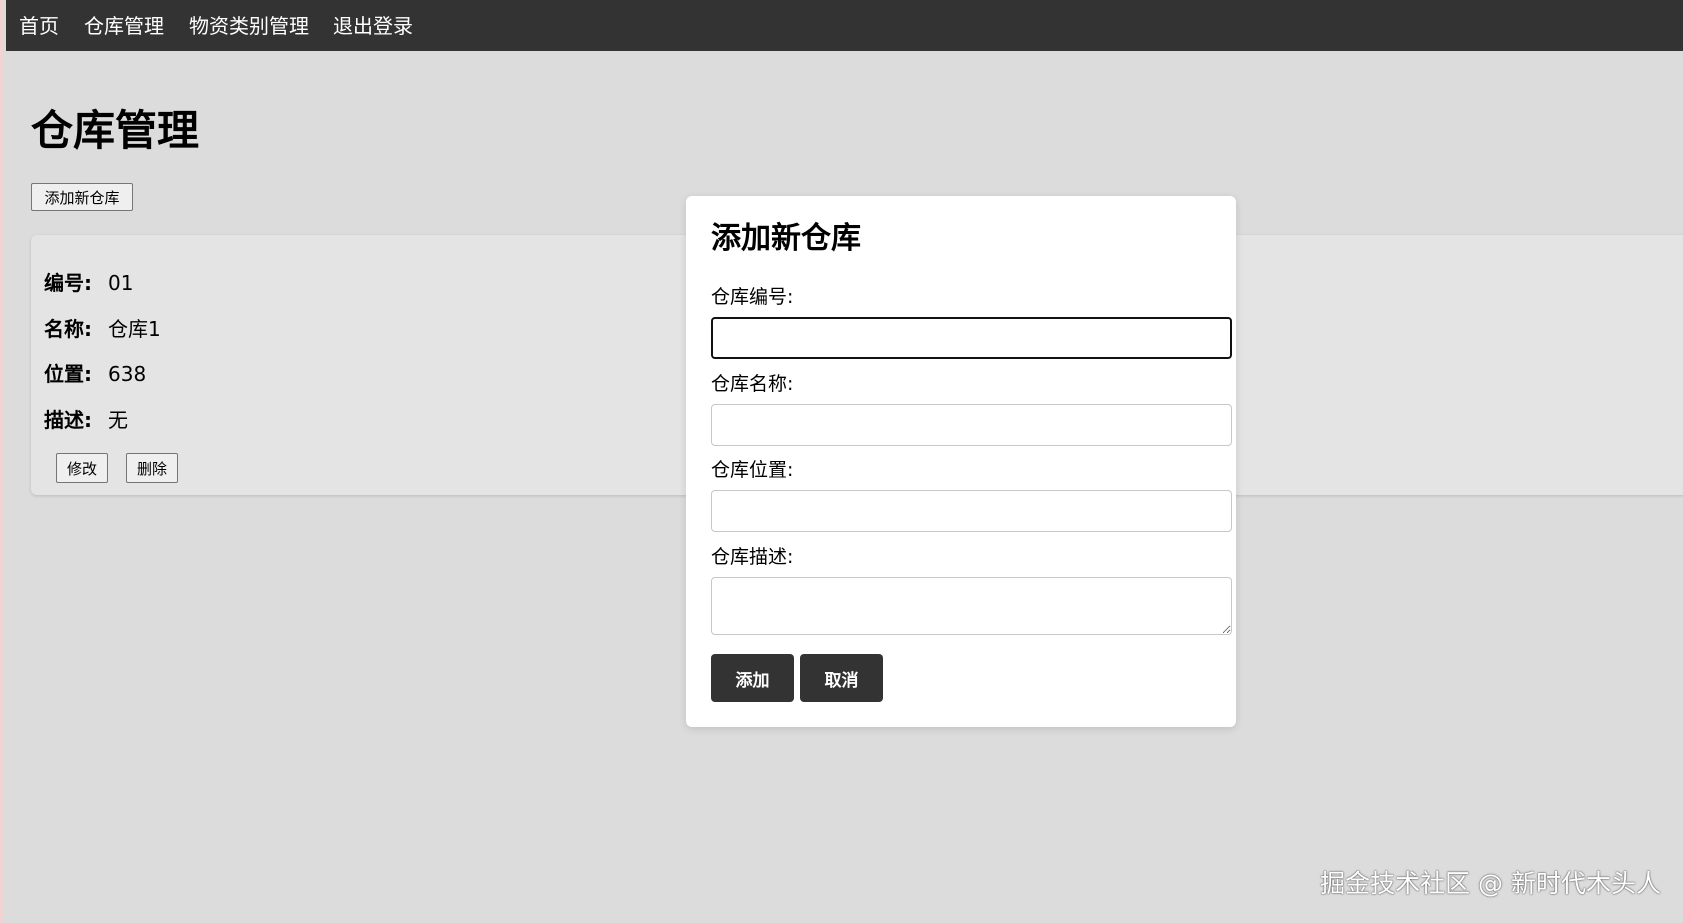  I want to click on edit-warehouse-button: 修改, so click(82, 468).